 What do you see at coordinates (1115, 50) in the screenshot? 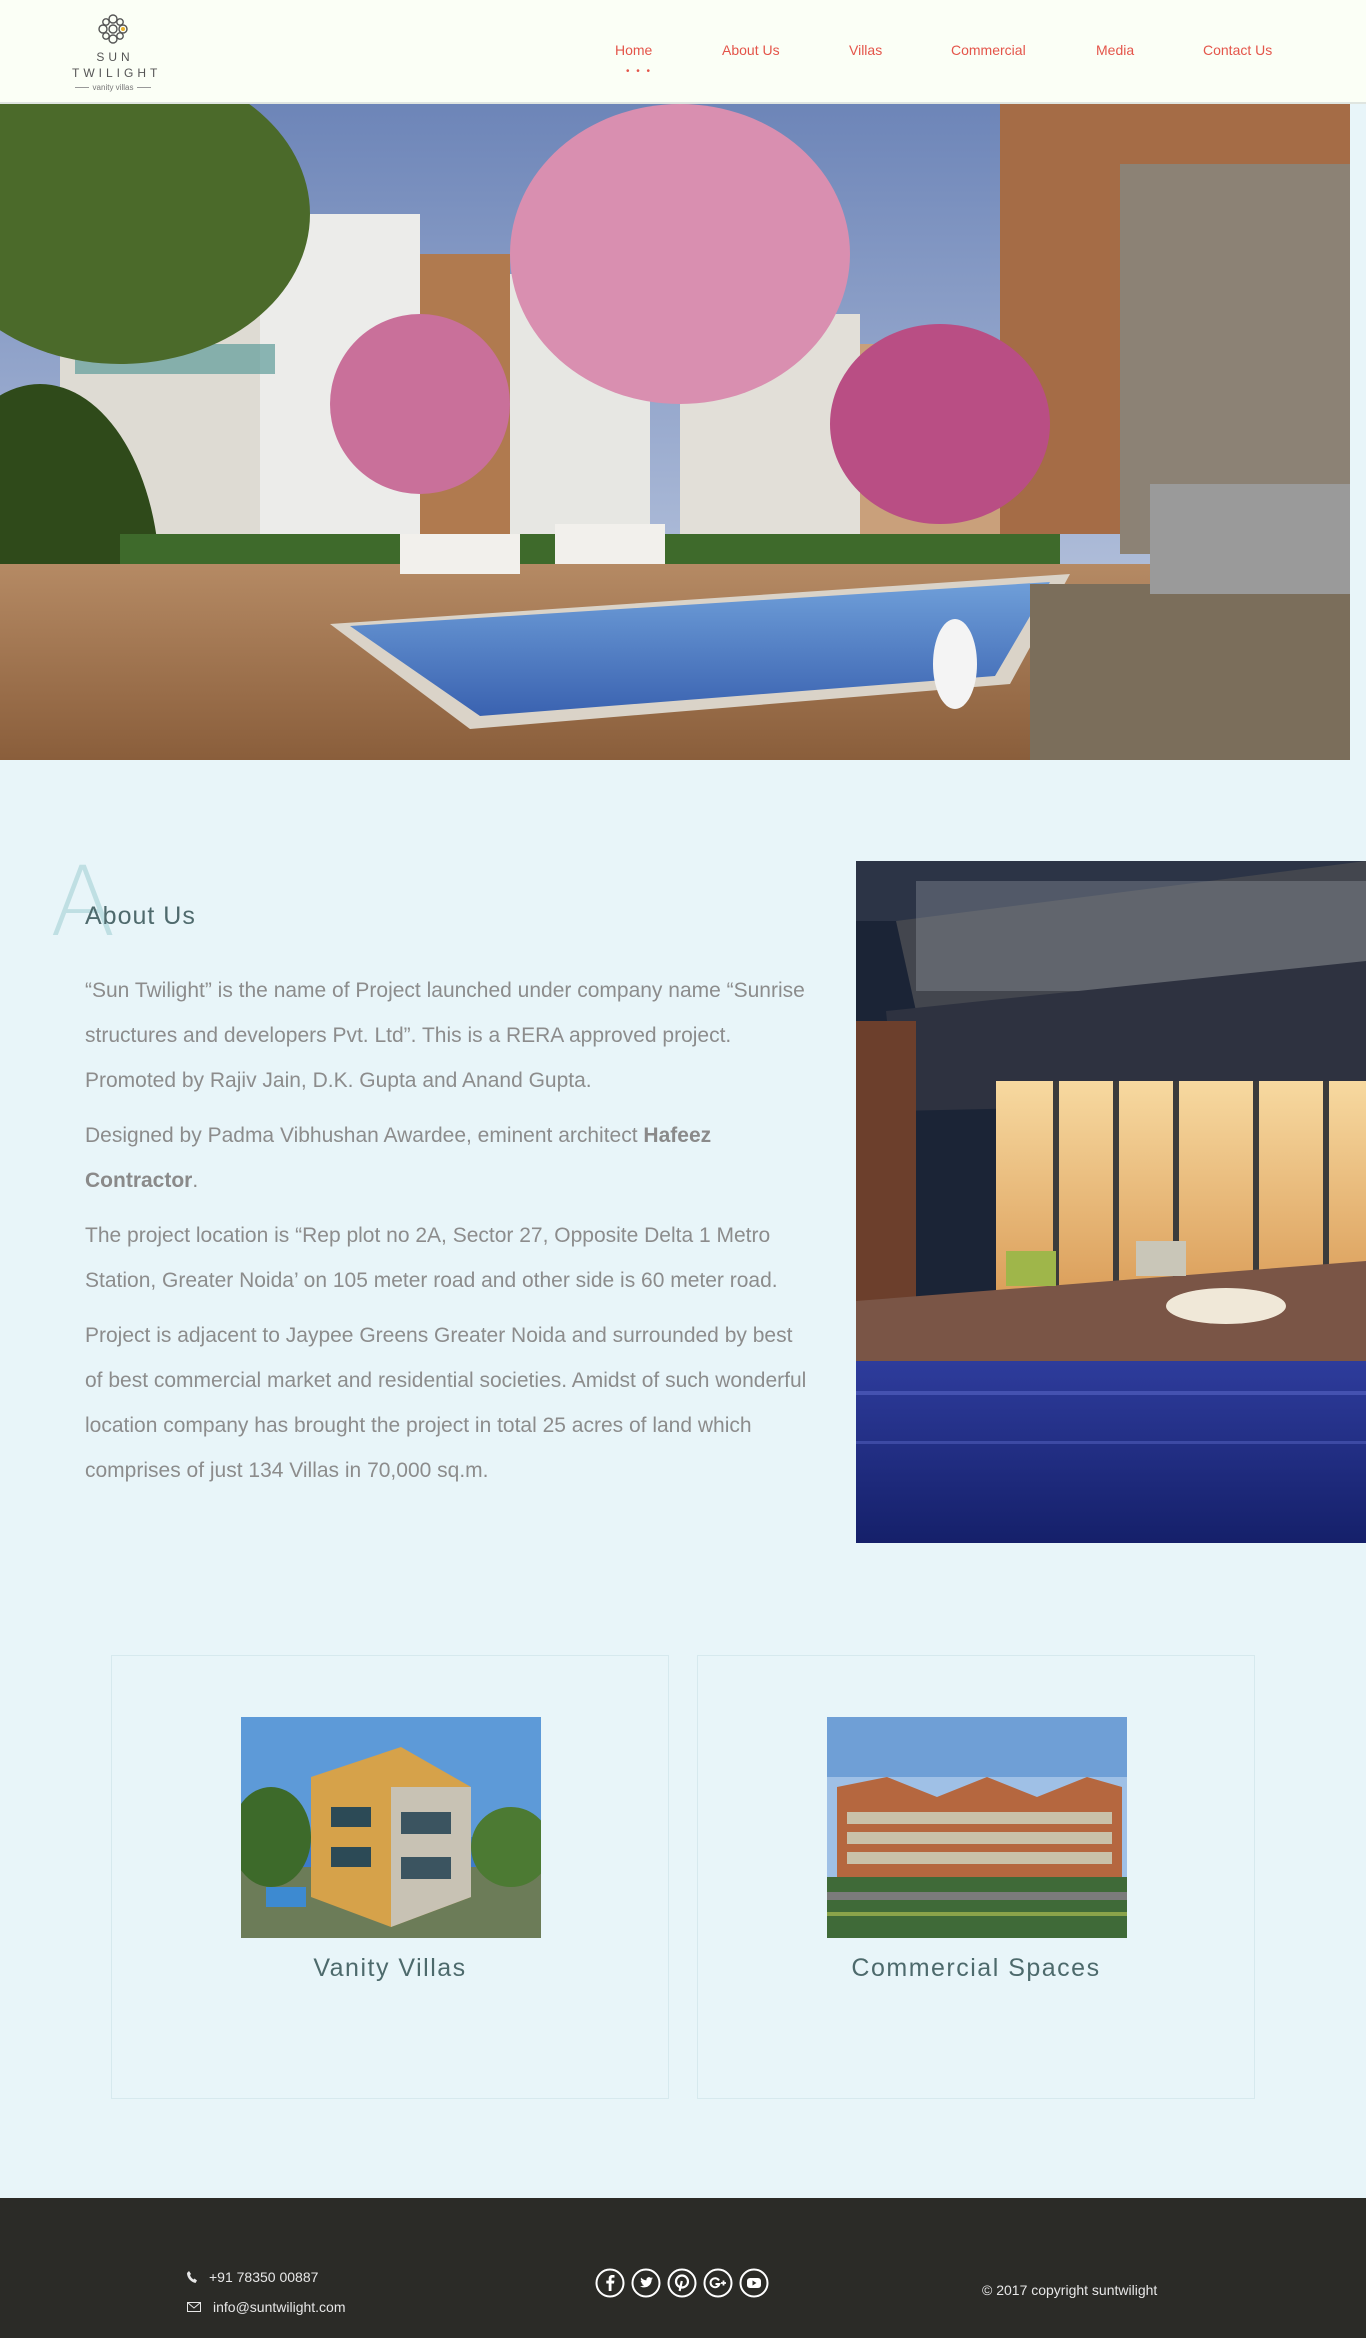
I see `nav-media: Media` at bounding box center [1115, 50].